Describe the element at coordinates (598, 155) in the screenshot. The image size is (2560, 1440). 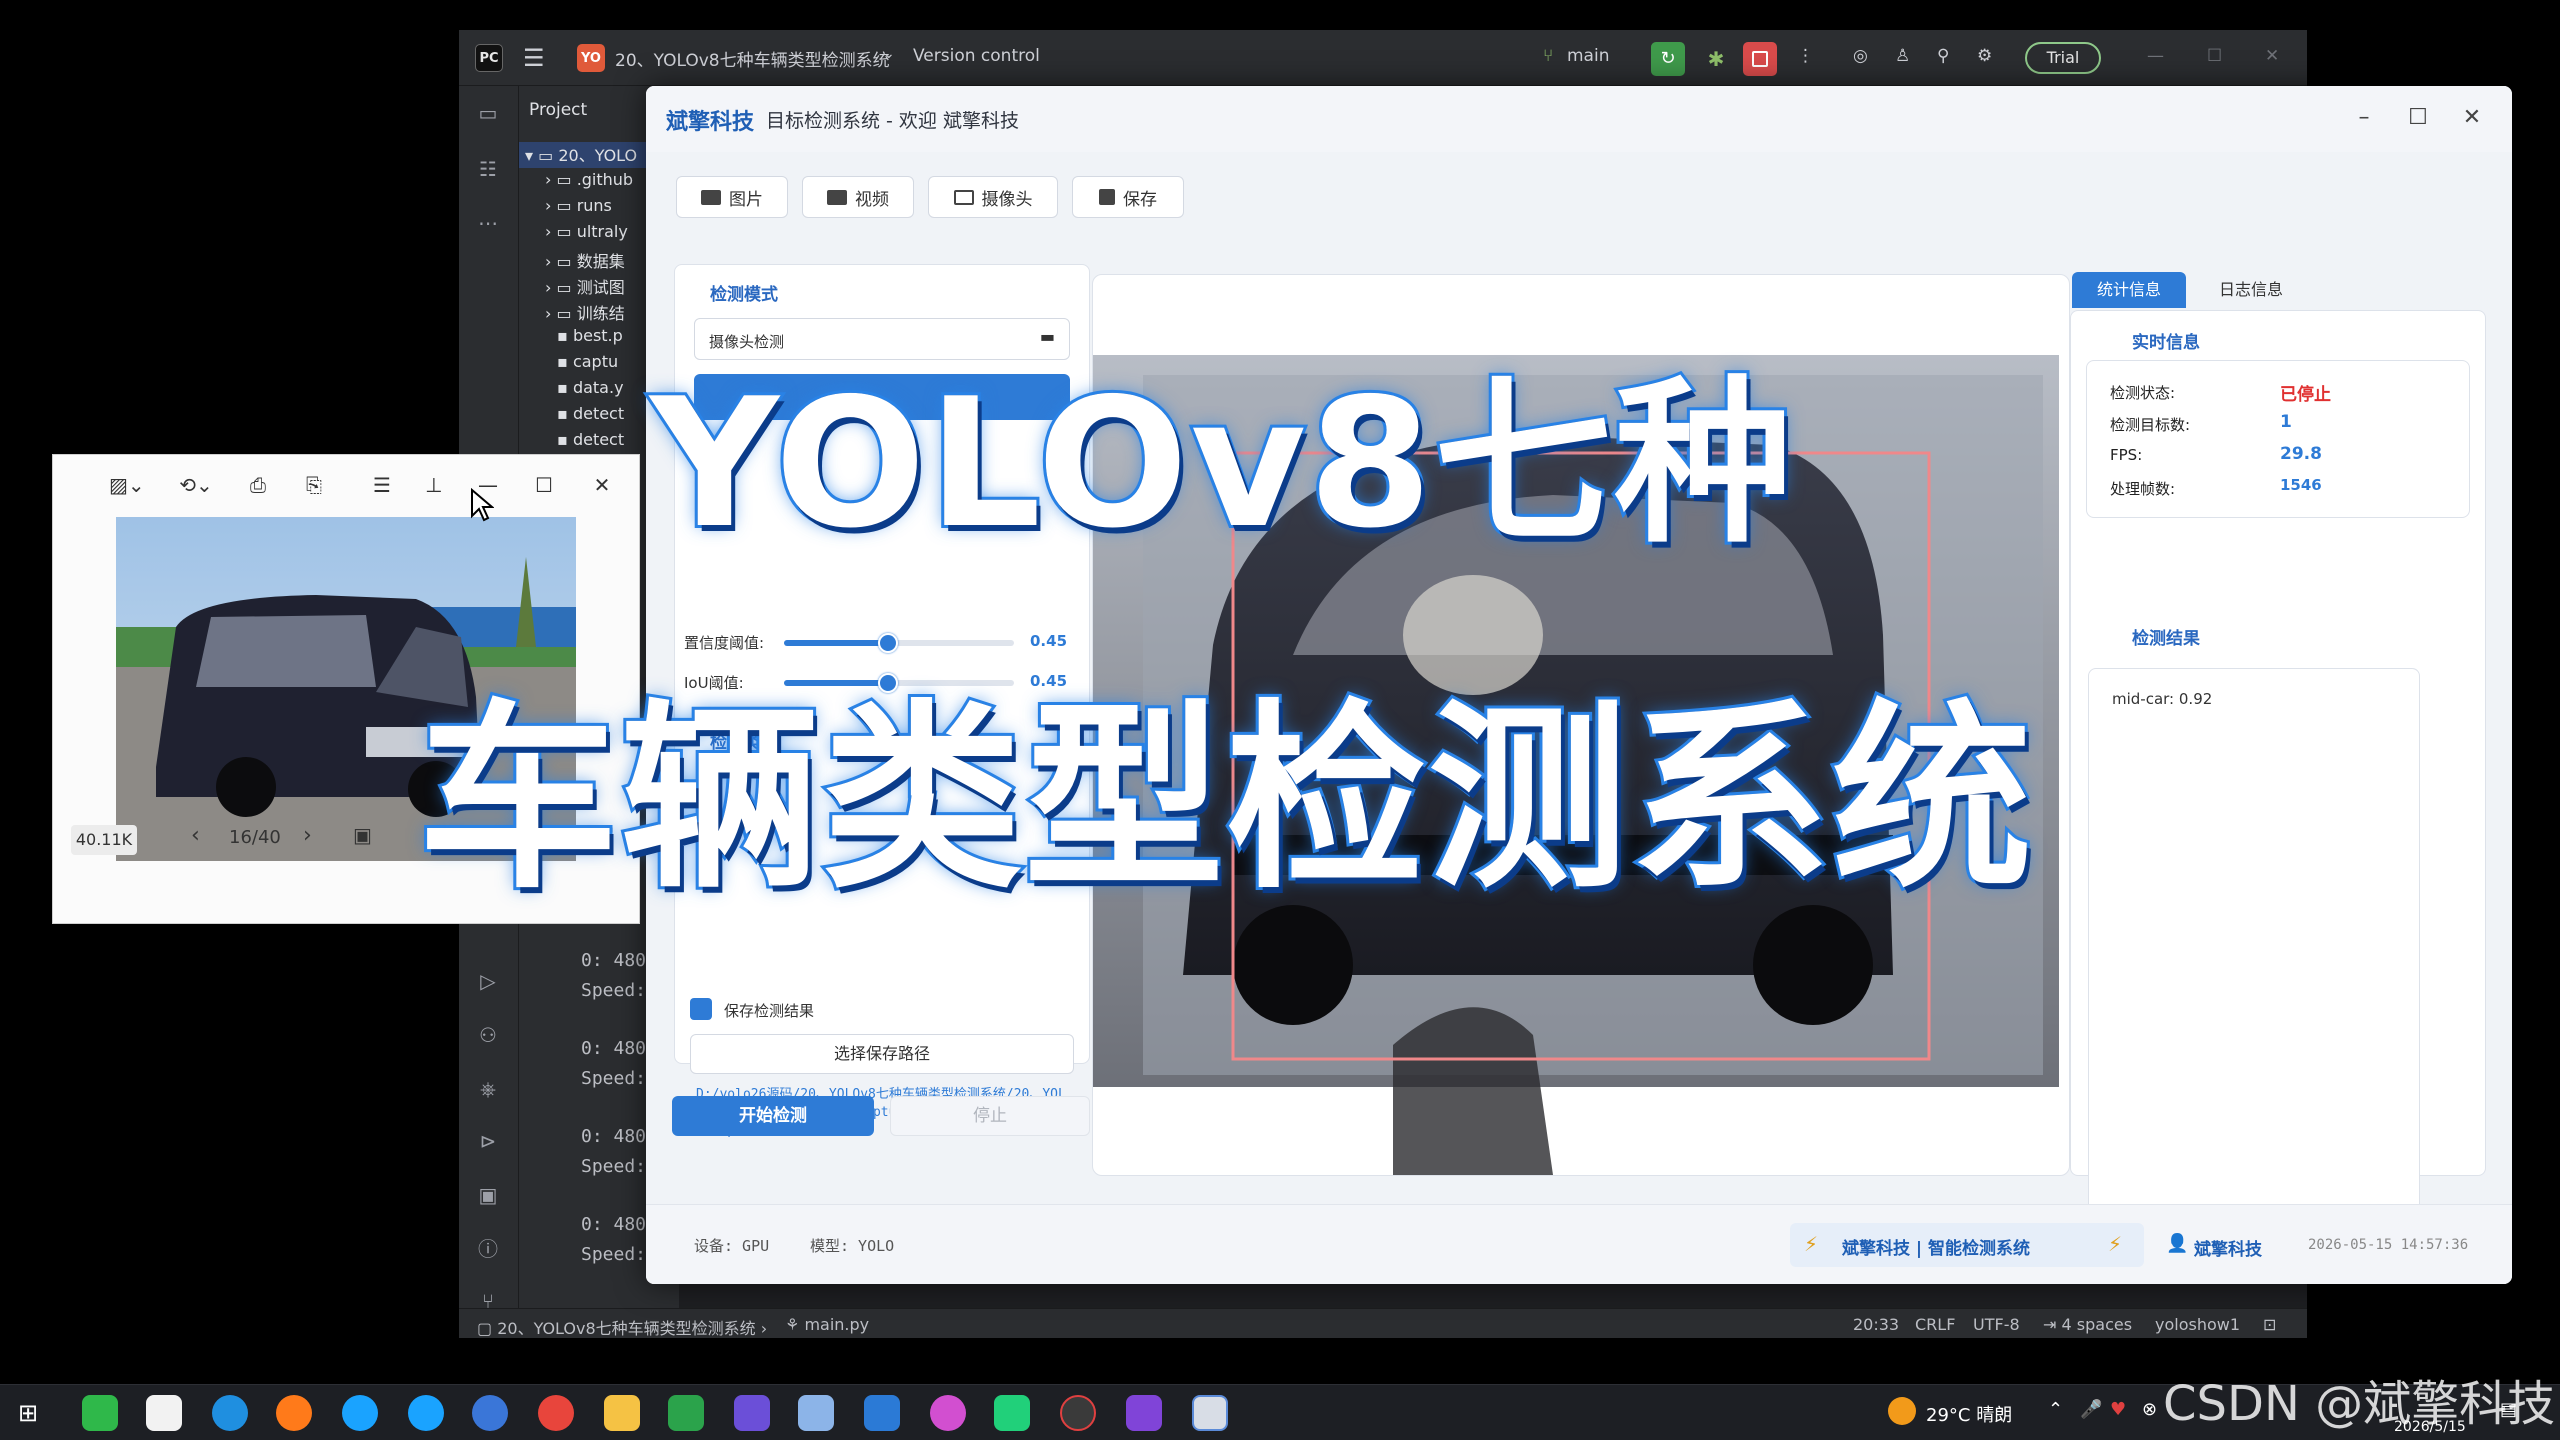
I see `tree-item-label: 20、YOLO` at that location.